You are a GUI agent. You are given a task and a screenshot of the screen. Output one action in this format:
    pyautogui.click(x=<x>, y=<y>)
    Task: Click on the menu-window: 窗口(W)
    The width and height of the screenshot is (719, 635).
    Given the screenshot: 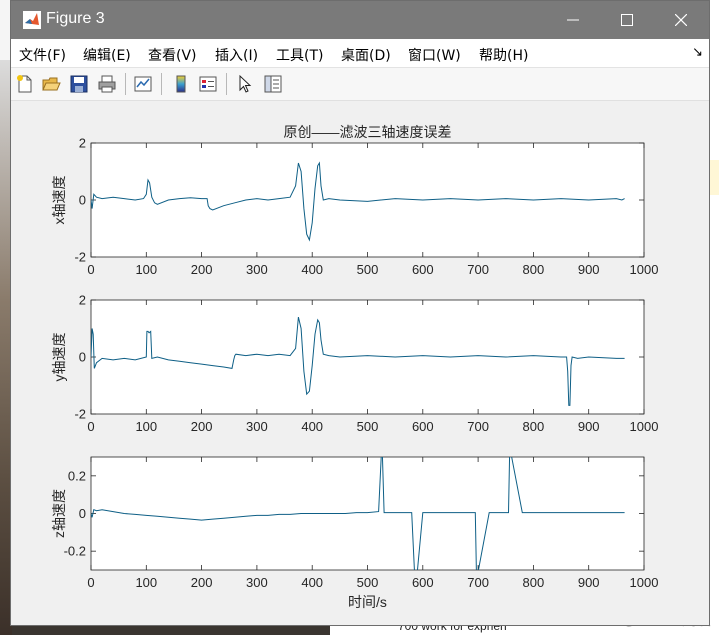 What is the action you would take?
    pyautogui.click(x=434, y=55)
    